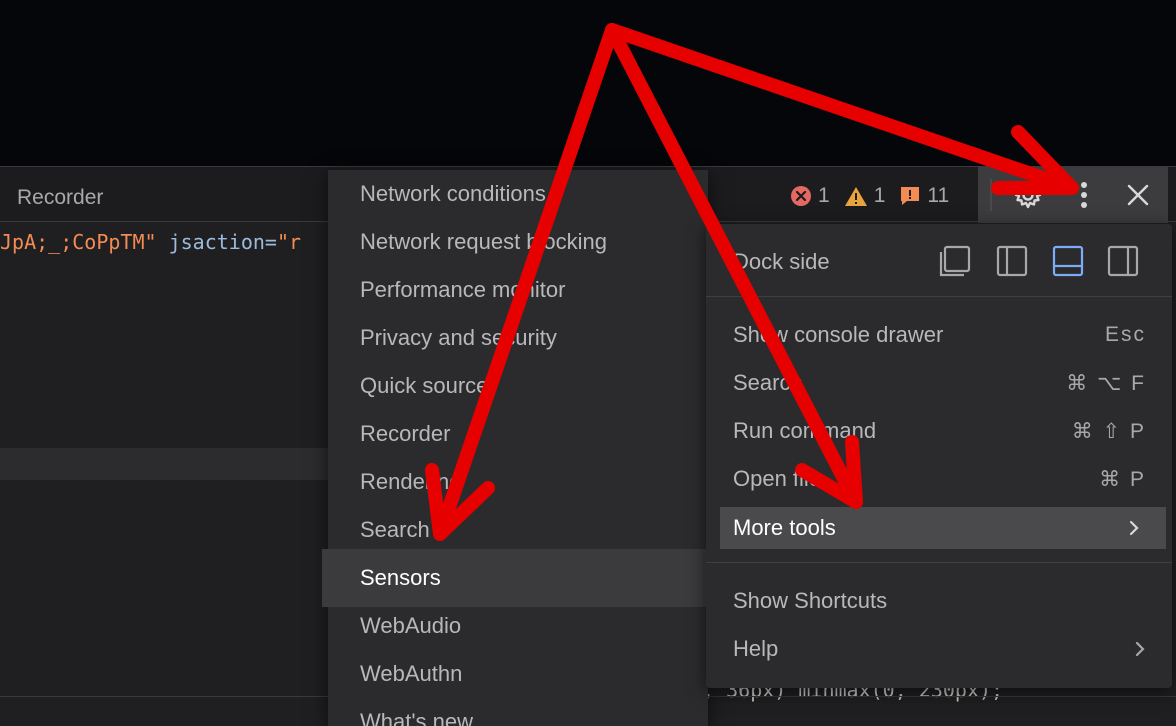  Describe the element at coordinates (801, 196) in the screenshot. I see `error-icon` at that location.